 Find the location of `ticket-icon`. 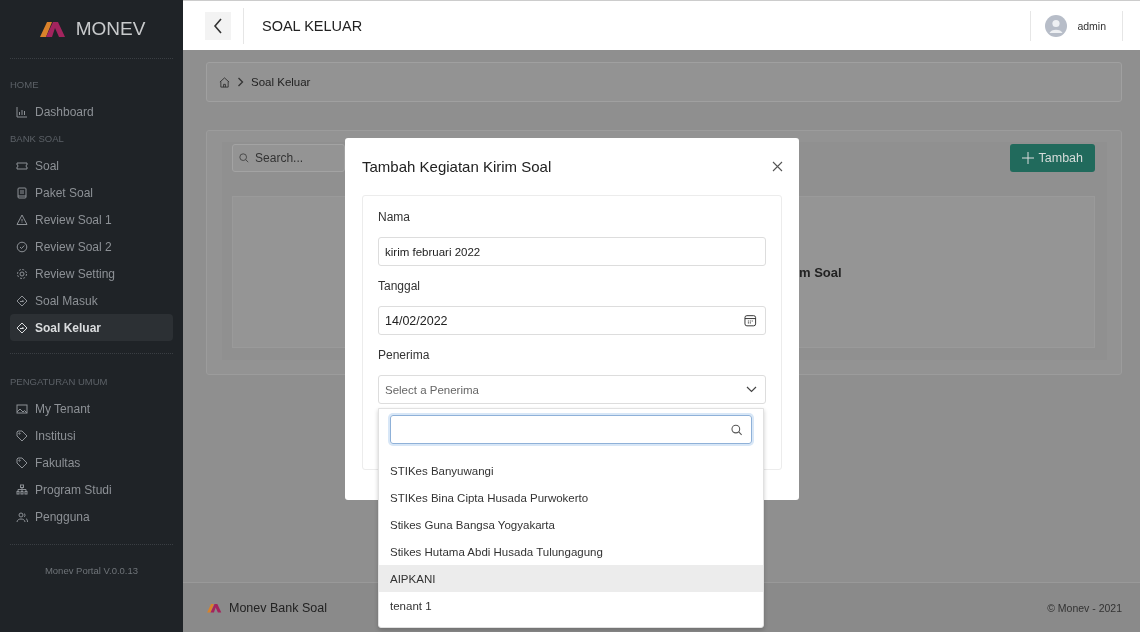

ticket-icon is located at coordinates (22, 165).